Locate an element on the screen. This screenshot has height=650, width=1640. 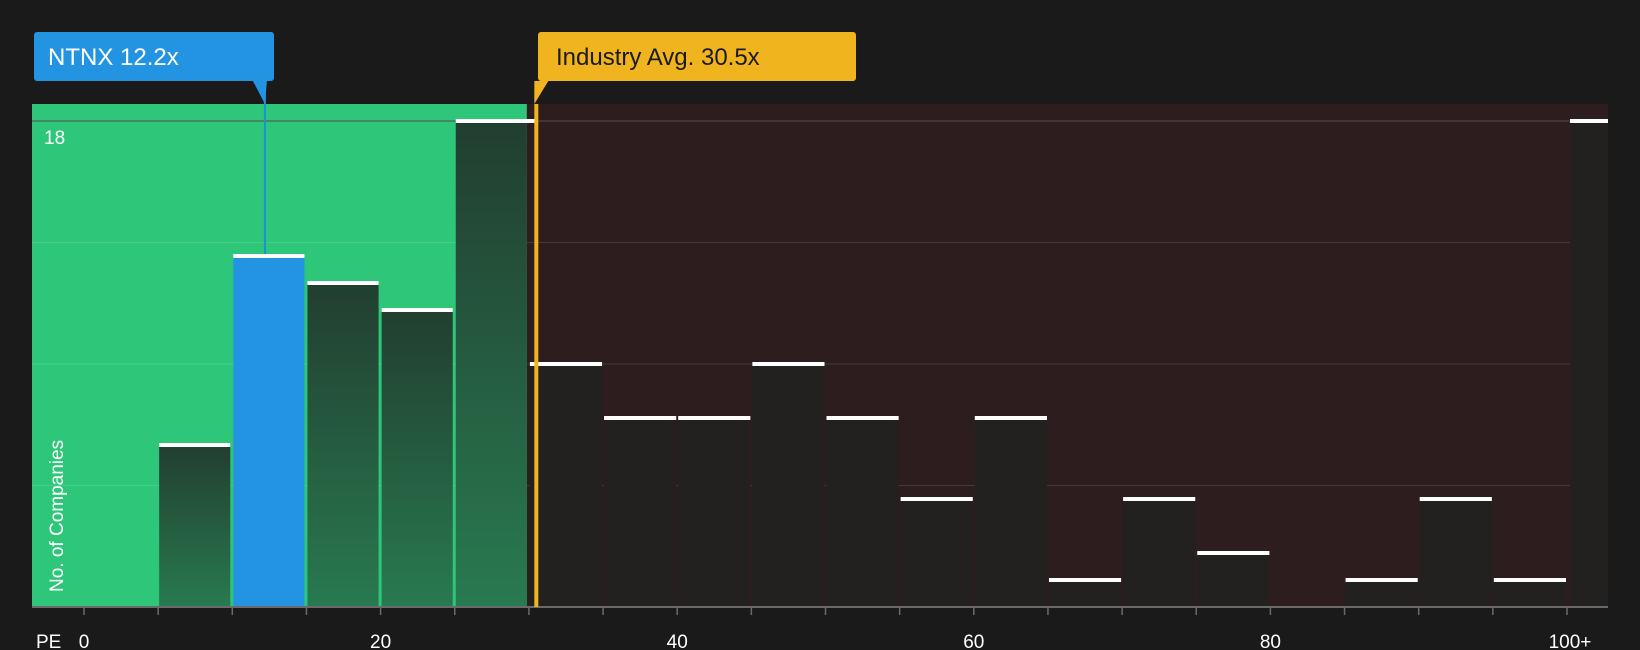
x-tick-label: 80 is located at coordinates (1270, 641).